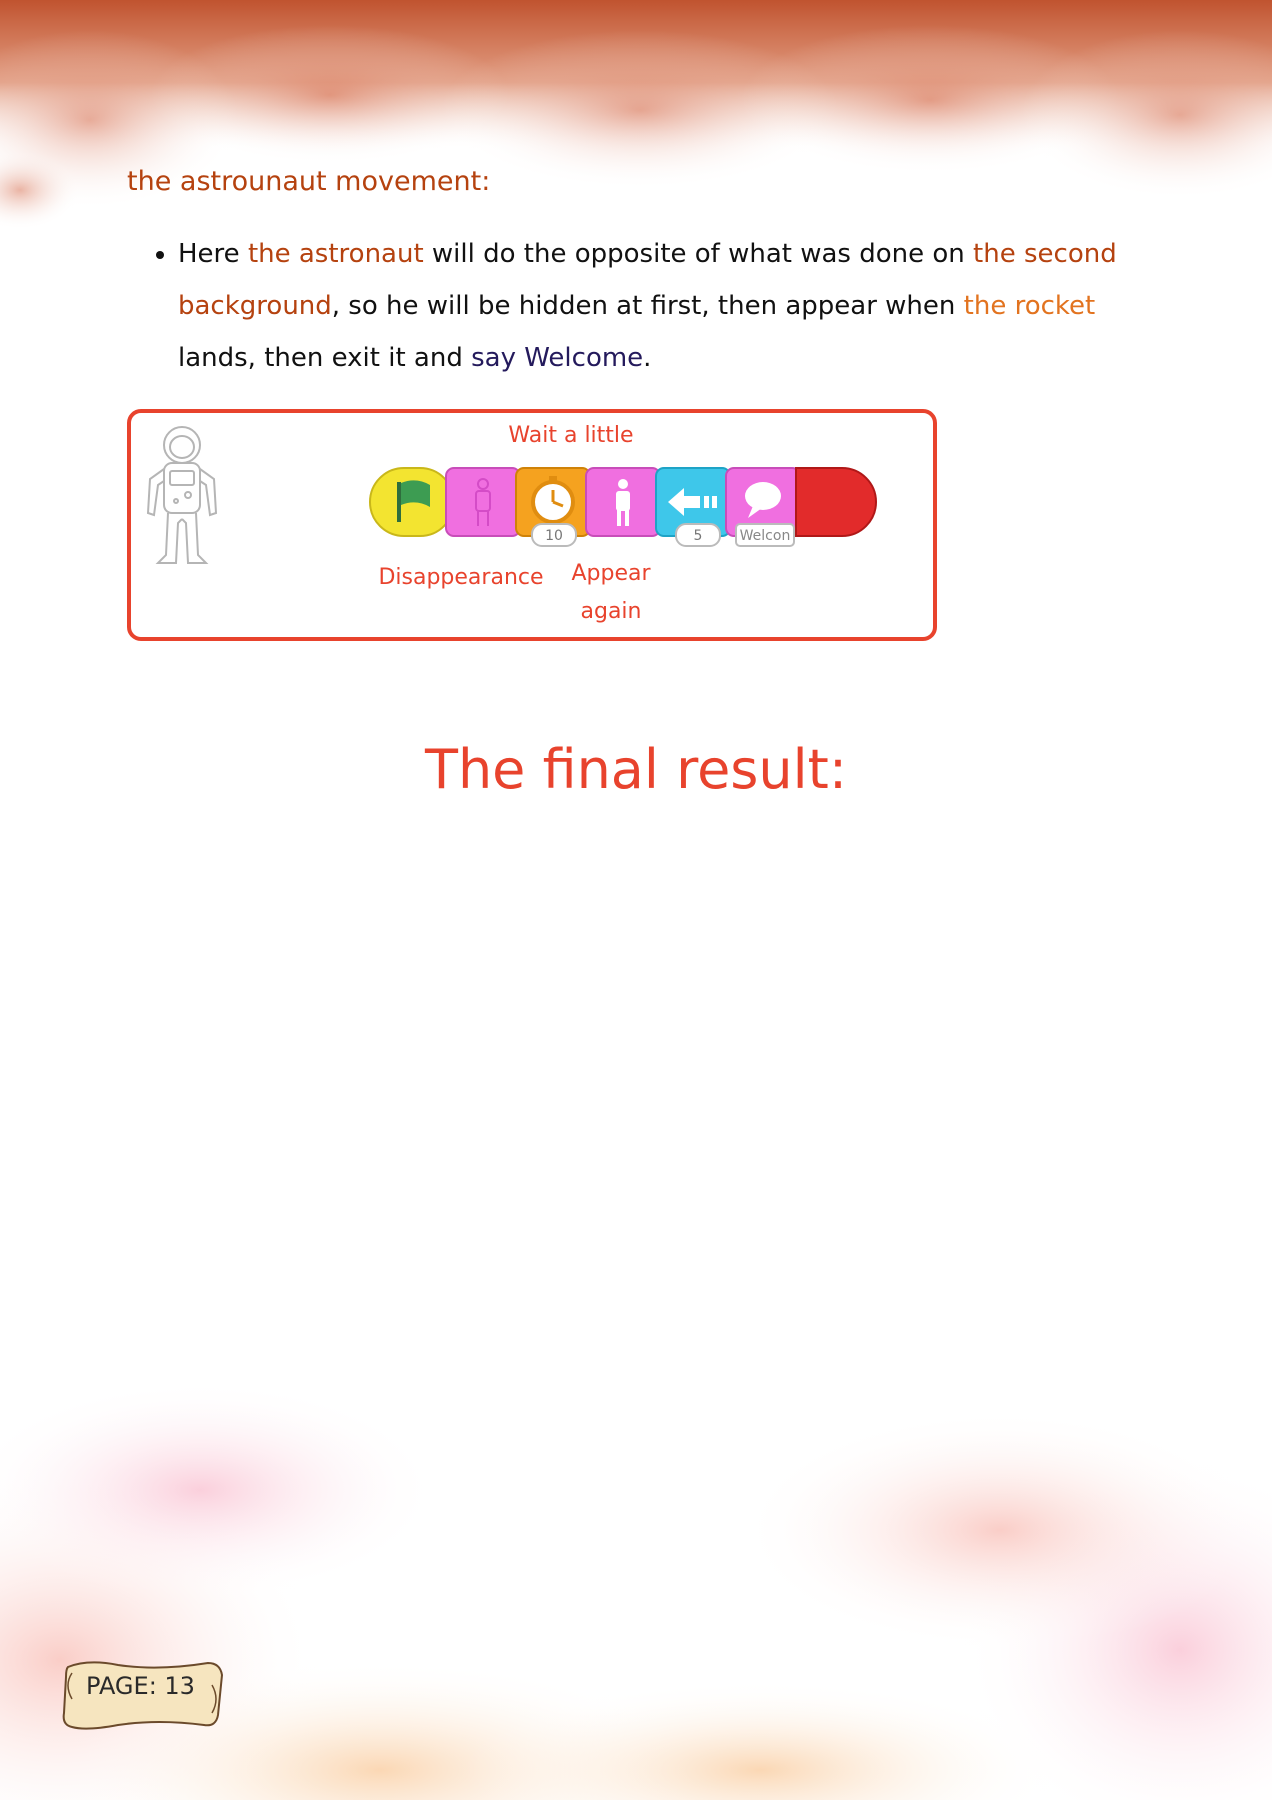 Image resolution: width=1272 pixels, height=1800 pixels. I want to click on final-result-title: The final result:, so click(636, 769).